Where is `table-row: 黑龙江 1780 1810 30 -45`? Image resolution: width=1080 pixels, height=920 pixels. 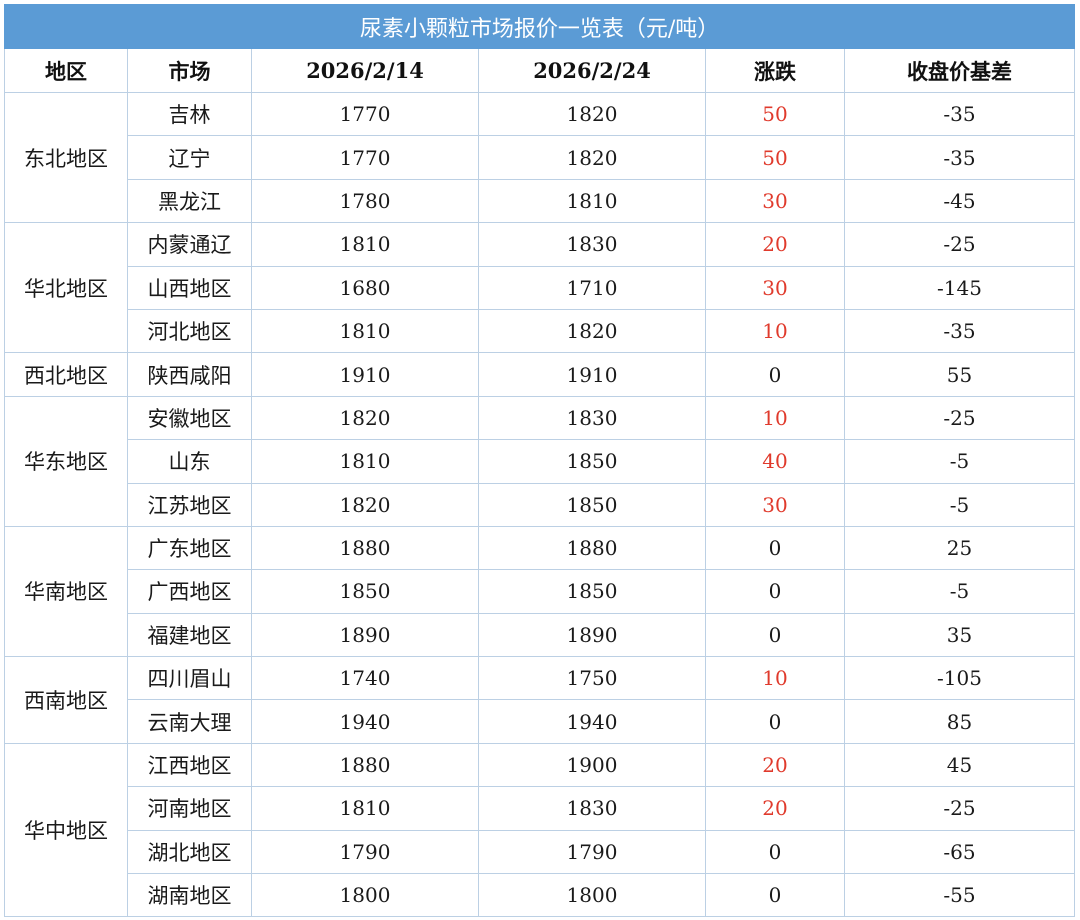
table-row: 黑龙江 1780 1810 30 -45 is located at coordinates (540, 201).